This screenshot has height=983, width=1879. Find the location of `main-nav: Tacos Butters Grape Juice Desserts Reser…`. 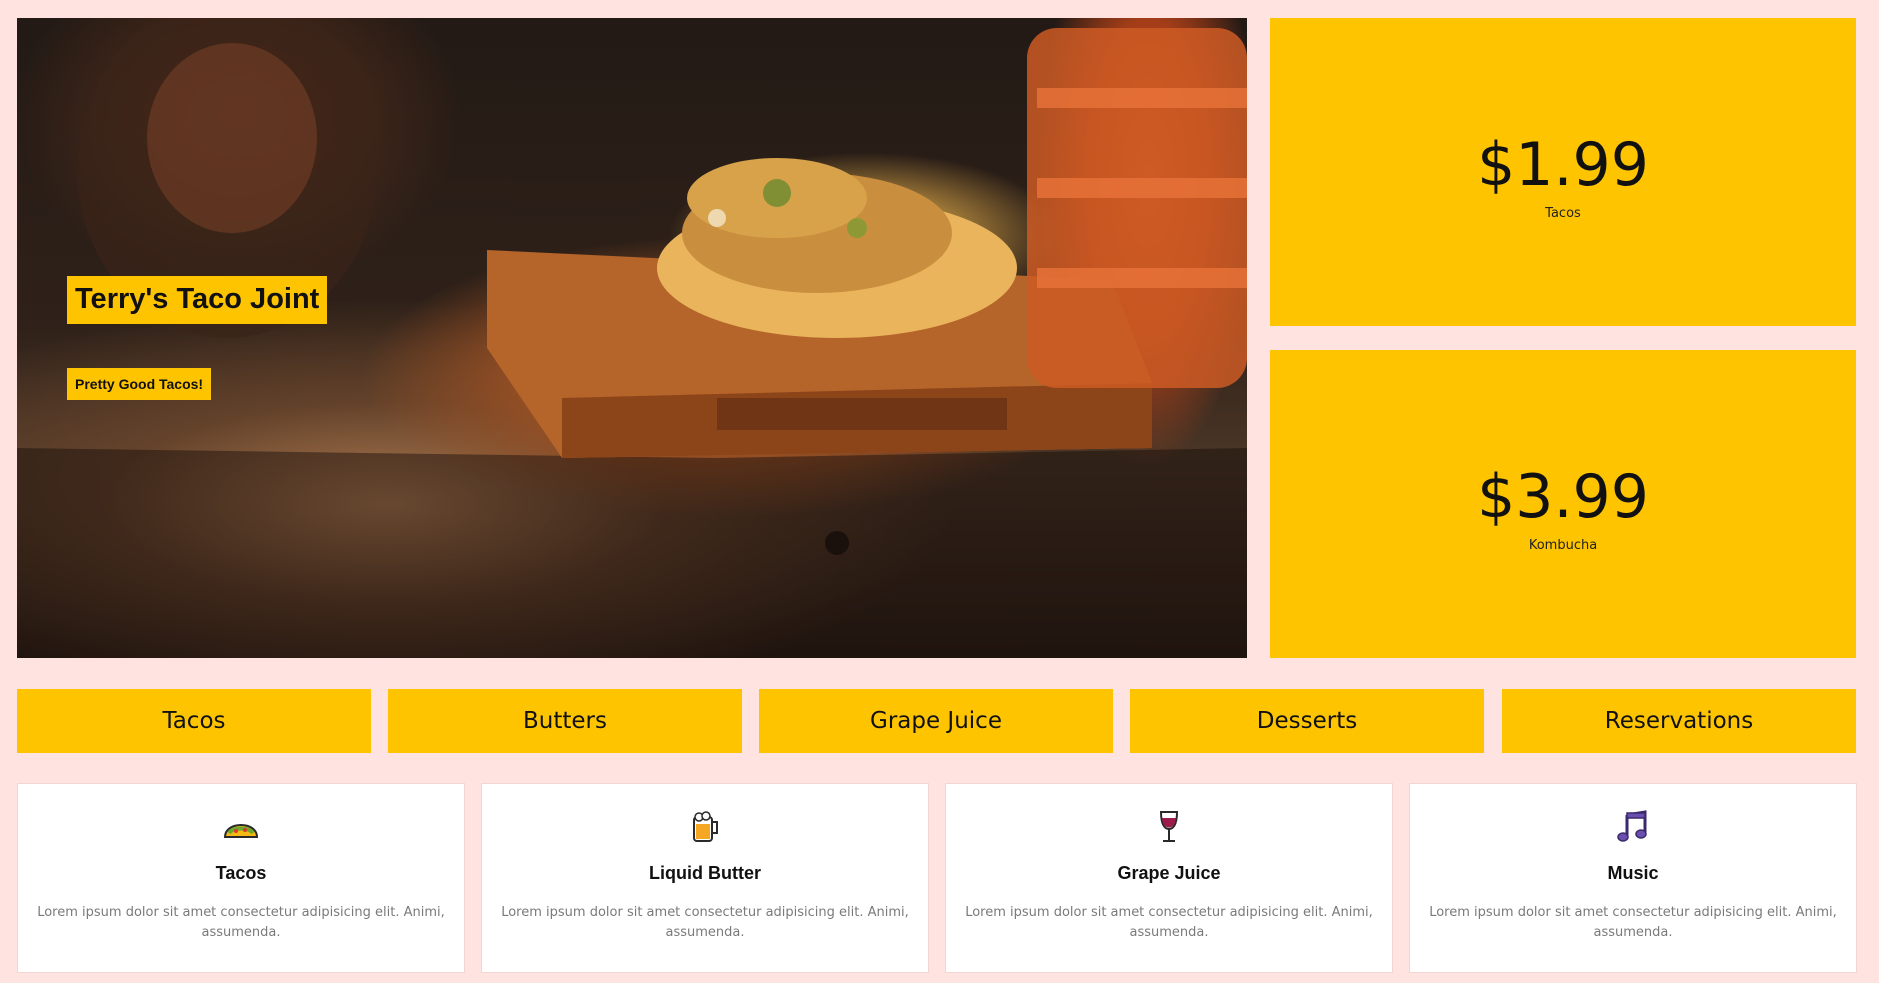

main-nav: Tacos Butters Grape Juice Desserts Reser… is located at coordinates (936, 721).